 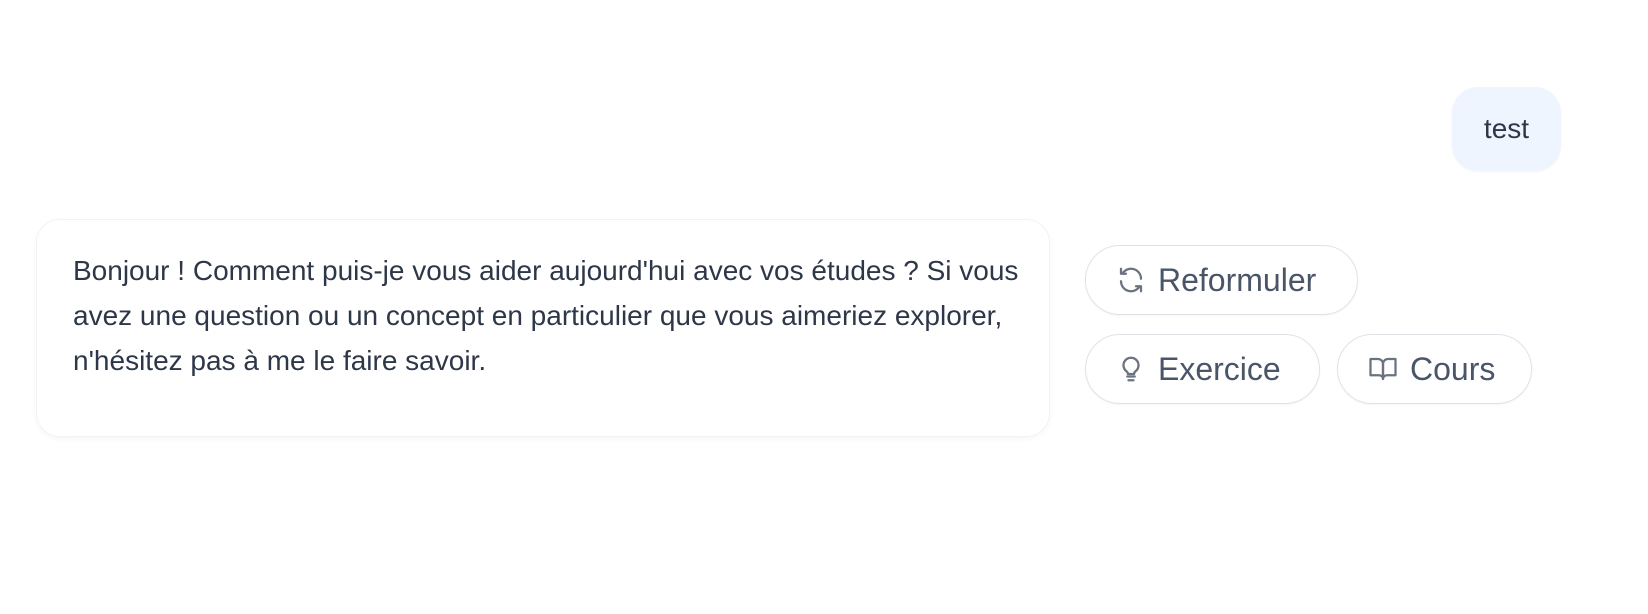 What do you see at coordinates (1131, 369) in the screenshot?
I see `lightbulb-icon` at bounding box center [1131, 369].